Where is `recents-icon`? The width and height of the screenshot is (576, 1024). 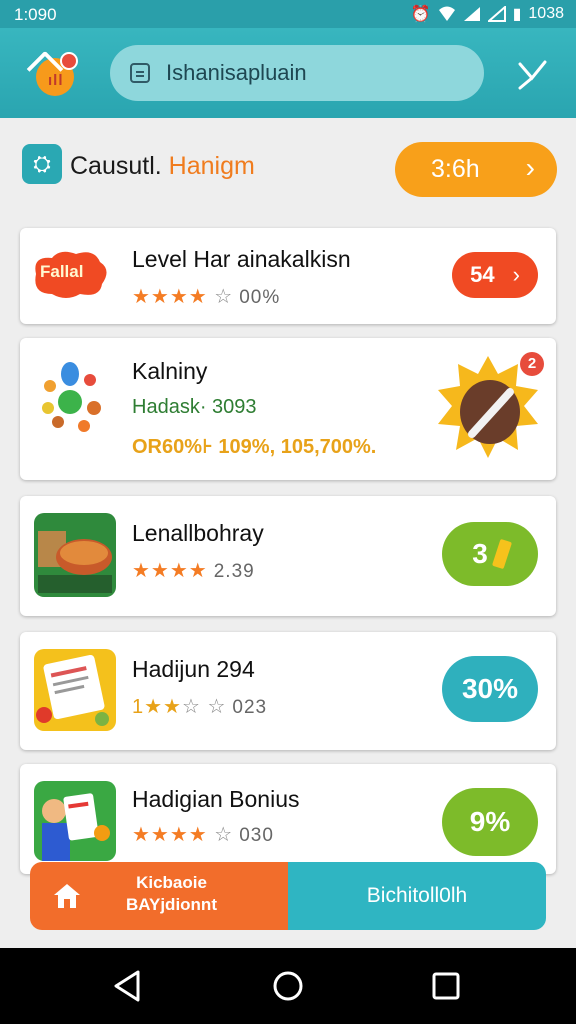
recents-icon is located at coordinates (446, 986).